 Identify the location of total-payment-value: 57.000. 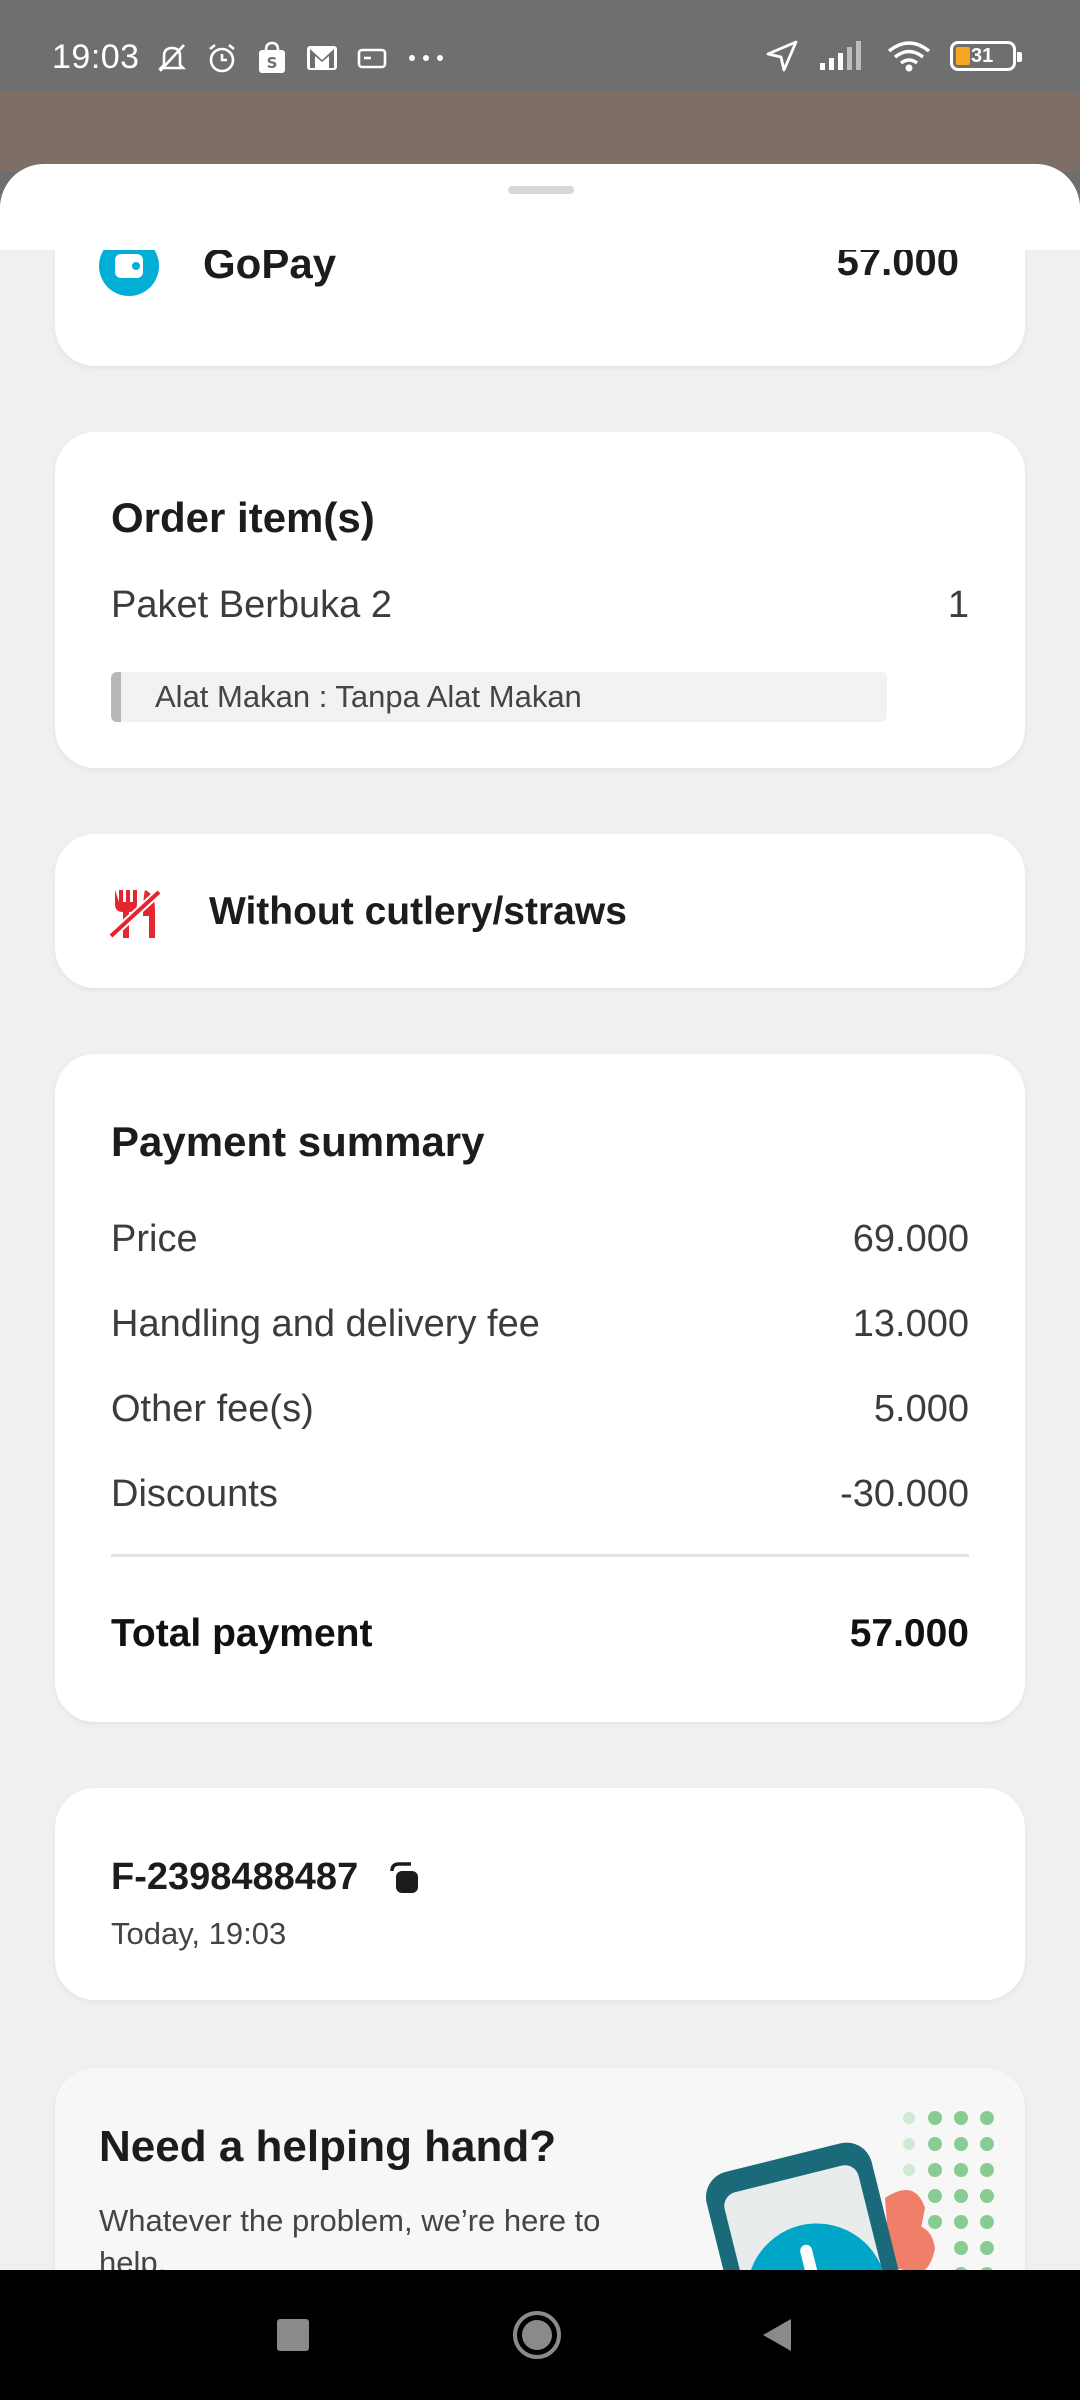
(909, 1633).